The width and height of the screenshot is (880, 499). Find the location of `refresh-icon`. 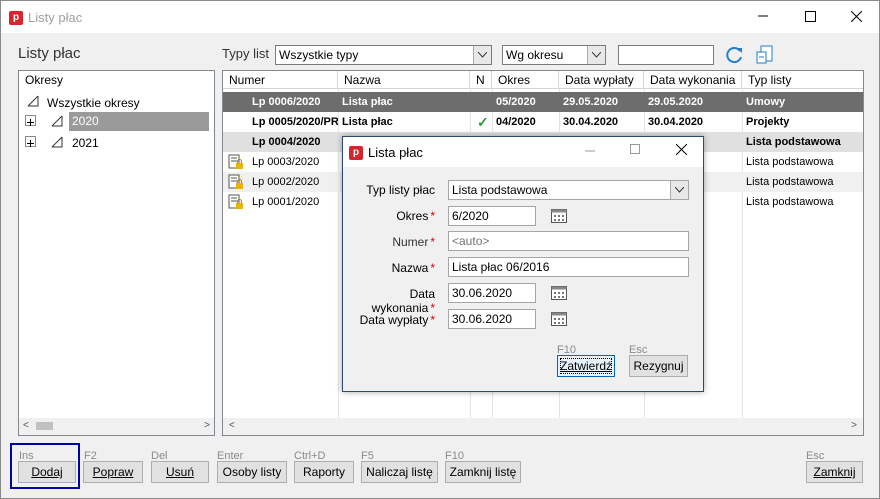

refresh-icon is located at coordinates (735, 55).